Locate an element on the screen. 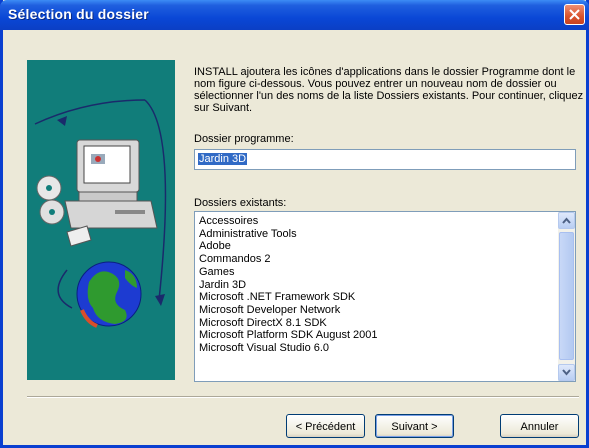 The height and width of the screenshot is (448, 589). scroll-up-button is located at coordinates (566, 220).